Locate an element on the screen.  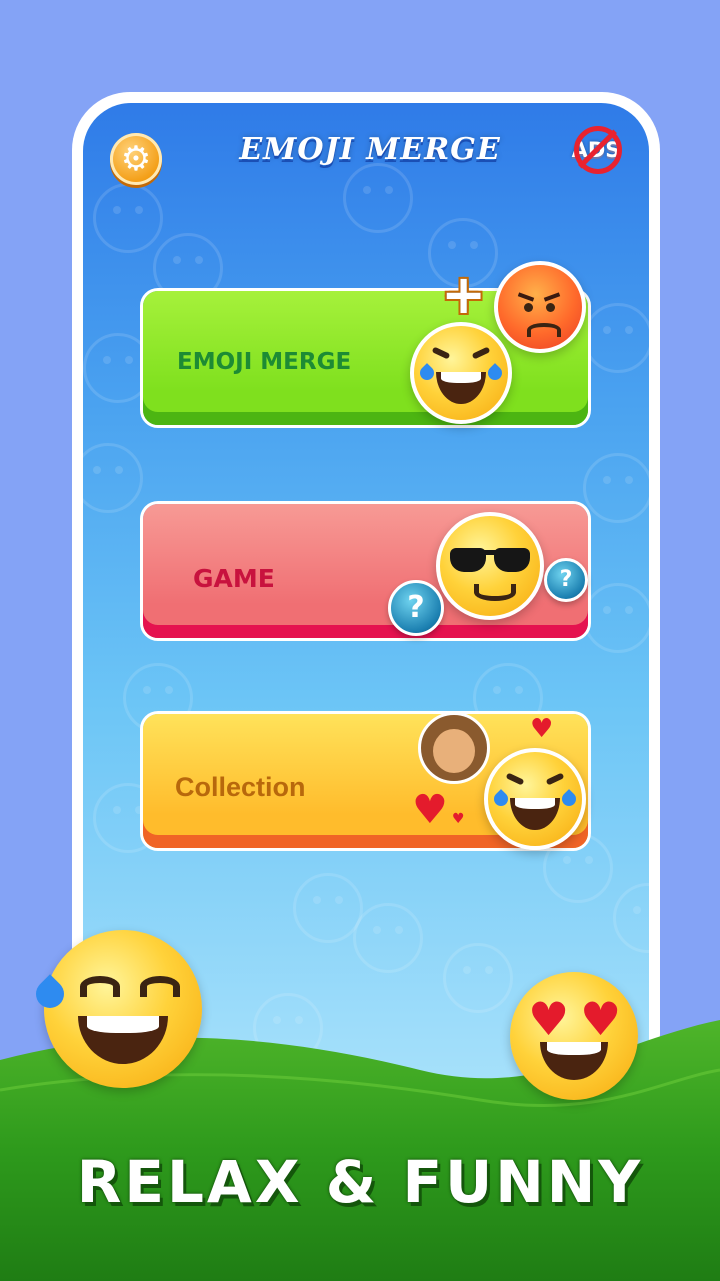
settings-button: ⚙ is located at coordinates (136, 159).